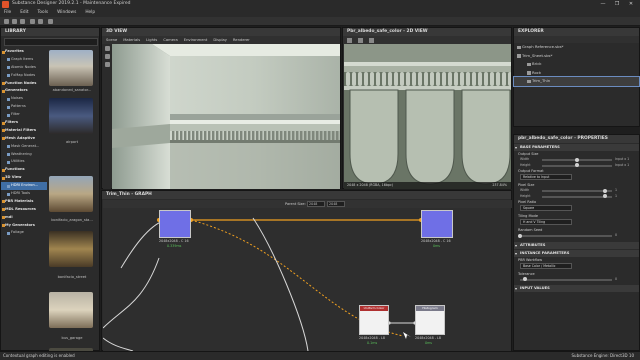  I want to click on graph-node-b, so click(437, 224).